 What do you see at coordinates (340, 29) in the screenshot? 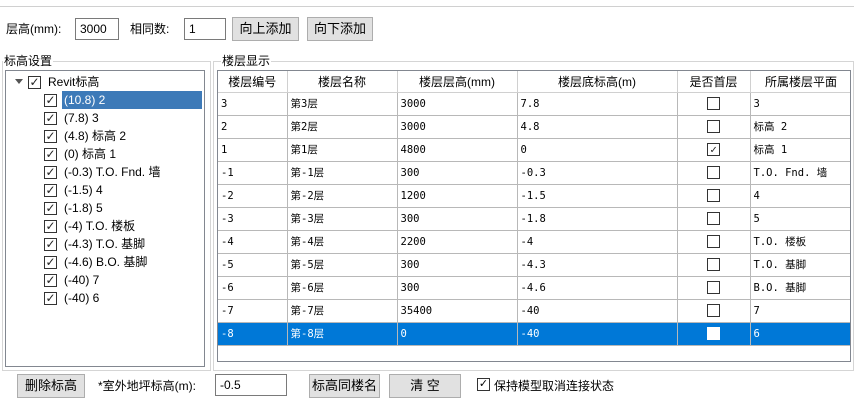
I see `add-down-button: 向下添加` at bounding box center [340, 29].